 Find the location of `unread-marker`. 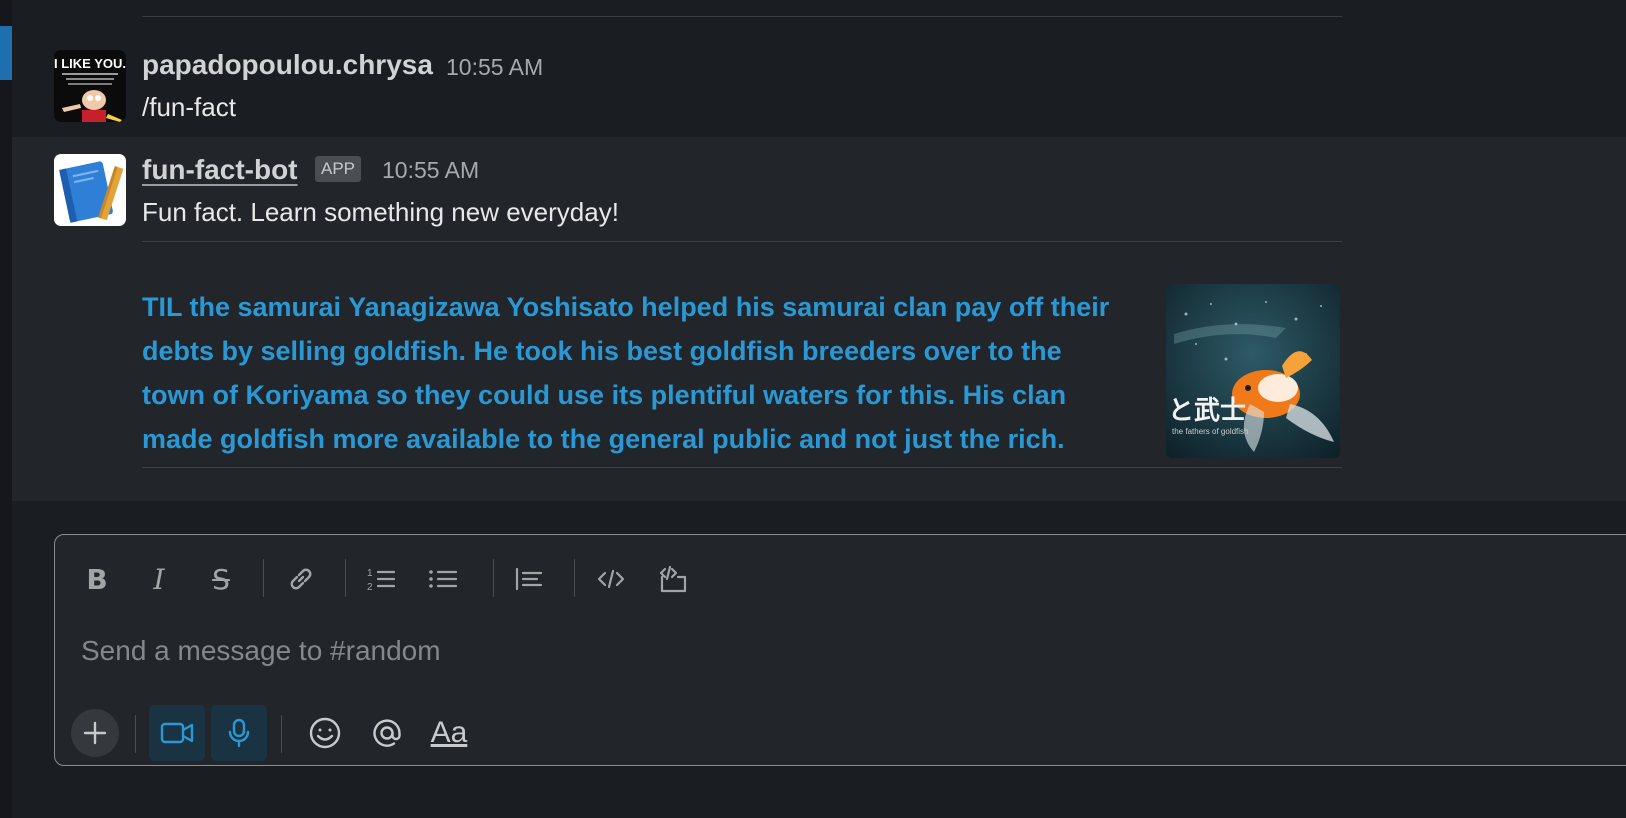

unread-marker is located at coordinates (6, 53).